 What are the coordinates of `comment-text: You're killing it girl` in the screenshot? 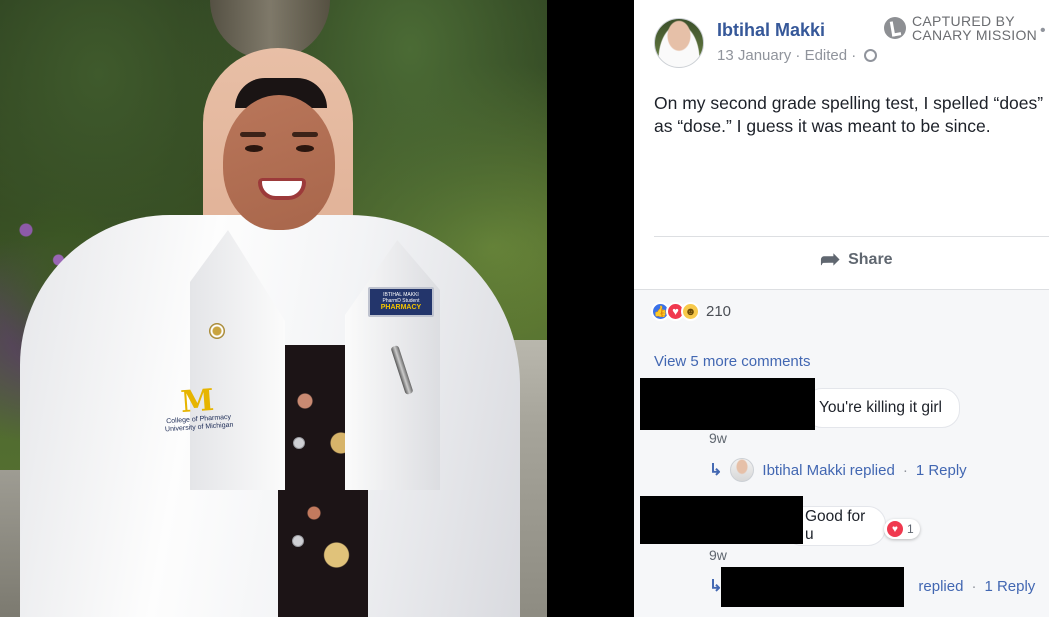 It's located at (881, 407).